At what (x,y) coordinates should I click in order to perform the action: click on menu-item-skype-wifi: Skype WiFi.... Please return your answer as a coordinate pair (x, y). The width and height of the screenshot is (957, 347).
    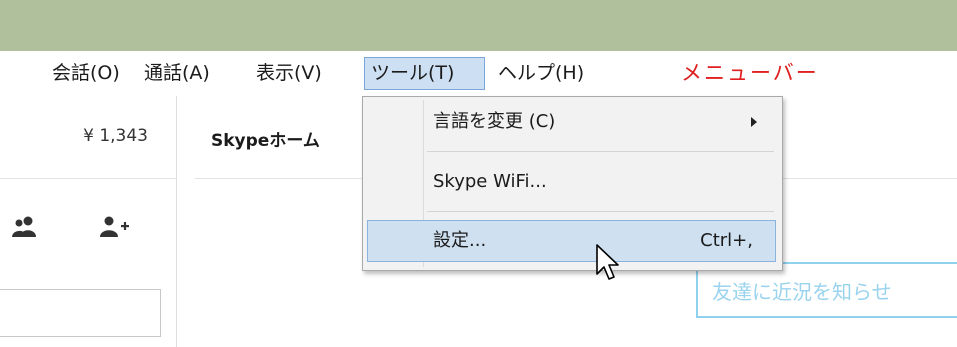
    Looking at the image, I should click on (571, 182).